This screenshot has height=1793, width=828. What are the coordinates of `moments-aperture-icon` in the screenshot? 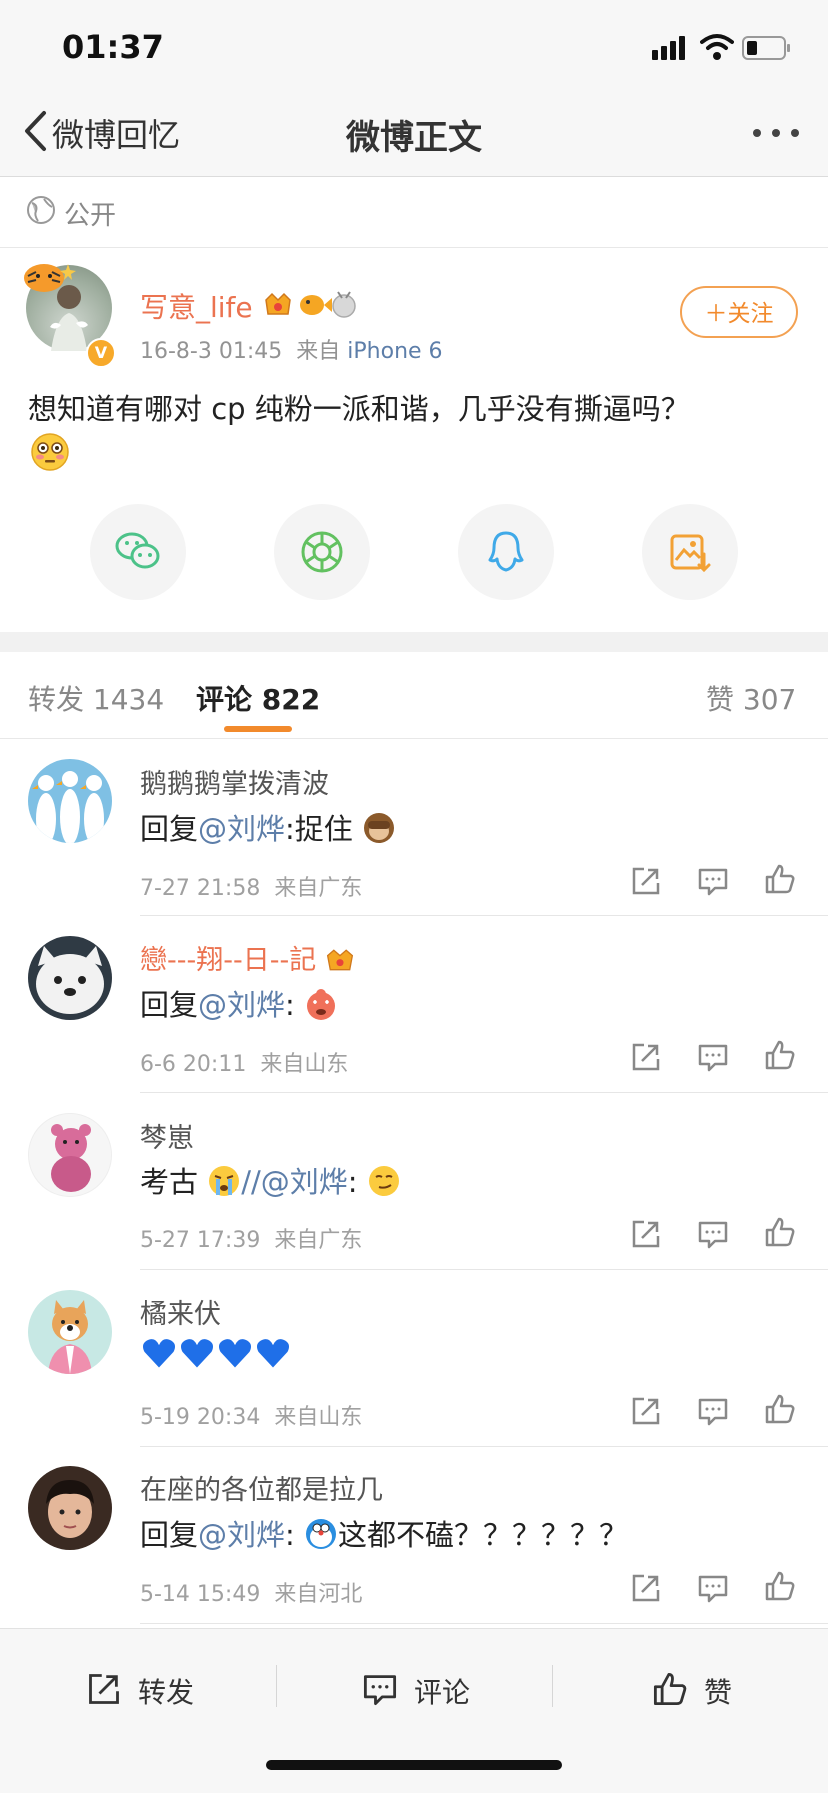 It's located at (322, 552).